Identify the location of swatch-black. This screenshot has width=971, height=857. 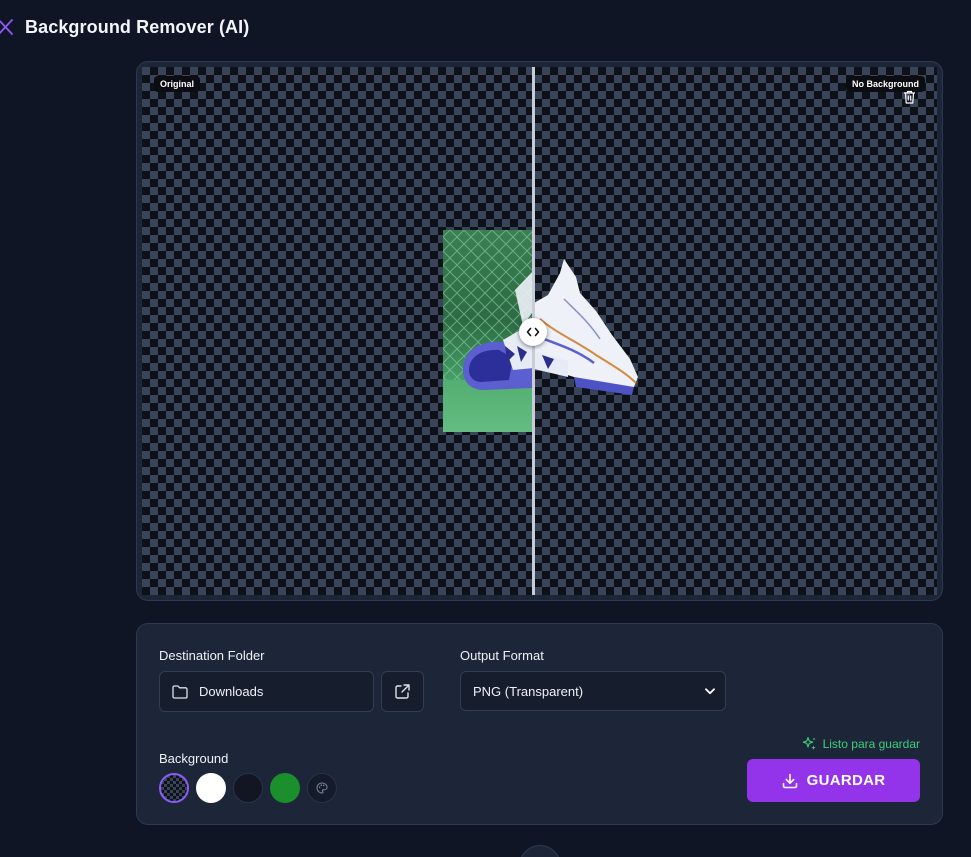
(248, 788).